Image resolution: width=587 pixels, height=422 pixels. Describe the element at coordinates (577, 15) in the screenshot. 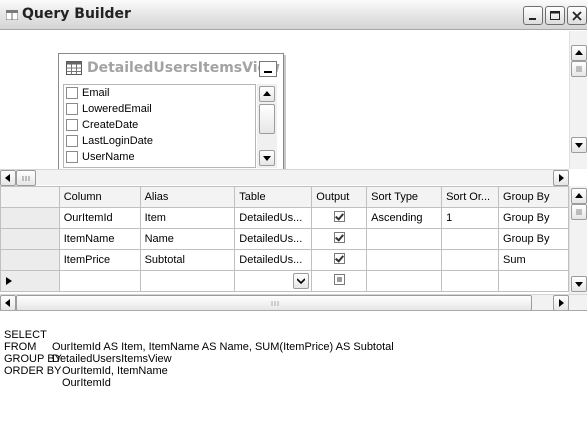

I see `close-button` at that location.